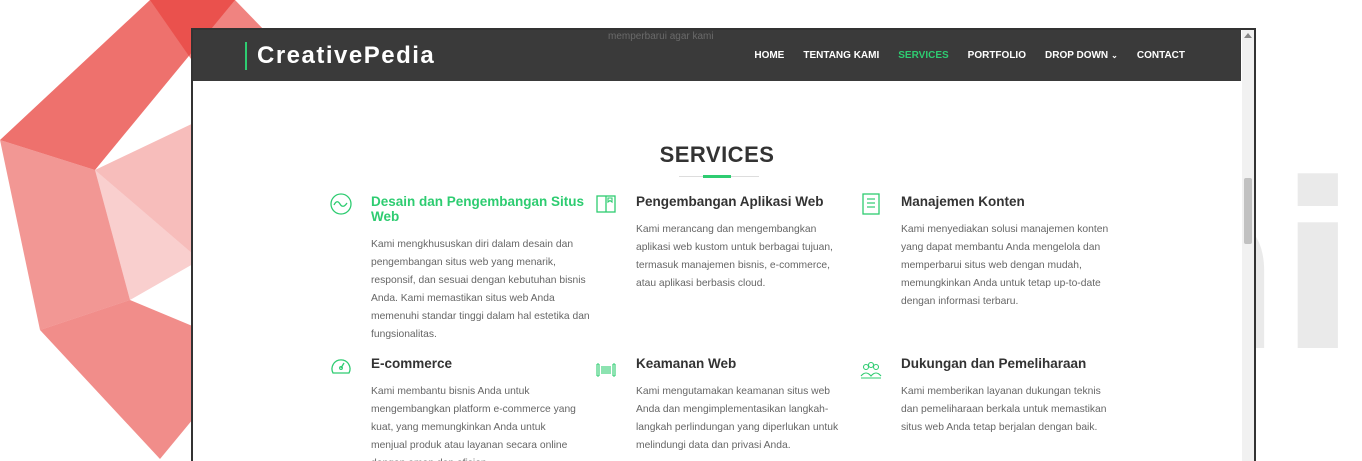  What do you see at coordinates (1161, 55) in the screenshot?
I see `nav-item-contact: CONTACT` at bounding box center [1161, 55].